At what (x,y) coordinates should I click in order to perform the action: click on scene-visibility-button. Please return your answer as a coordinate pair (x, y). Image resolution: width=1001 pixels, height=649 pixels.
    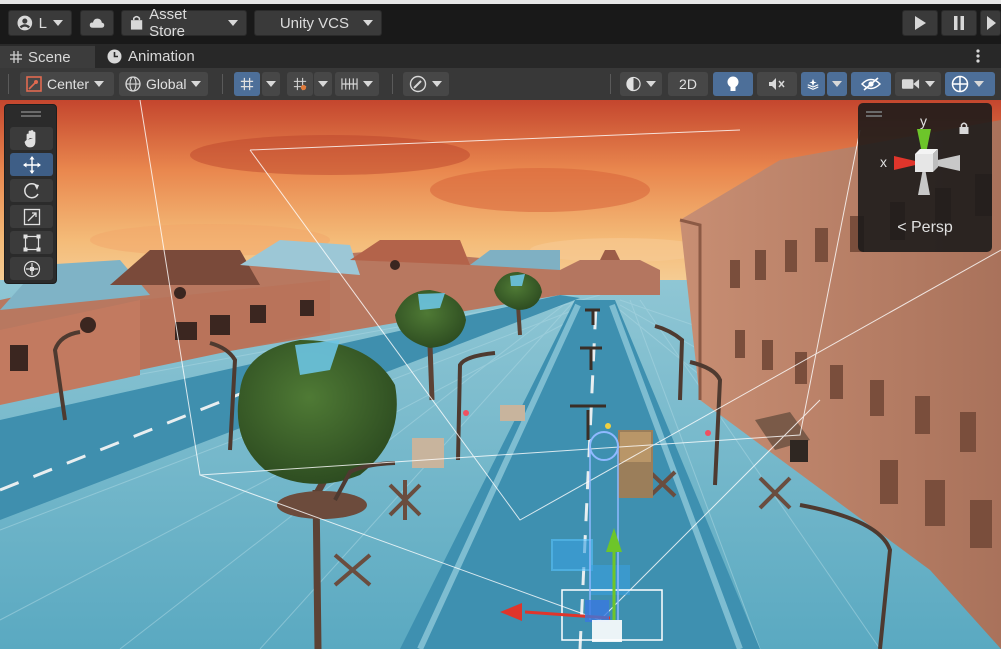
    Looking at the image, I should click on (871, 84).